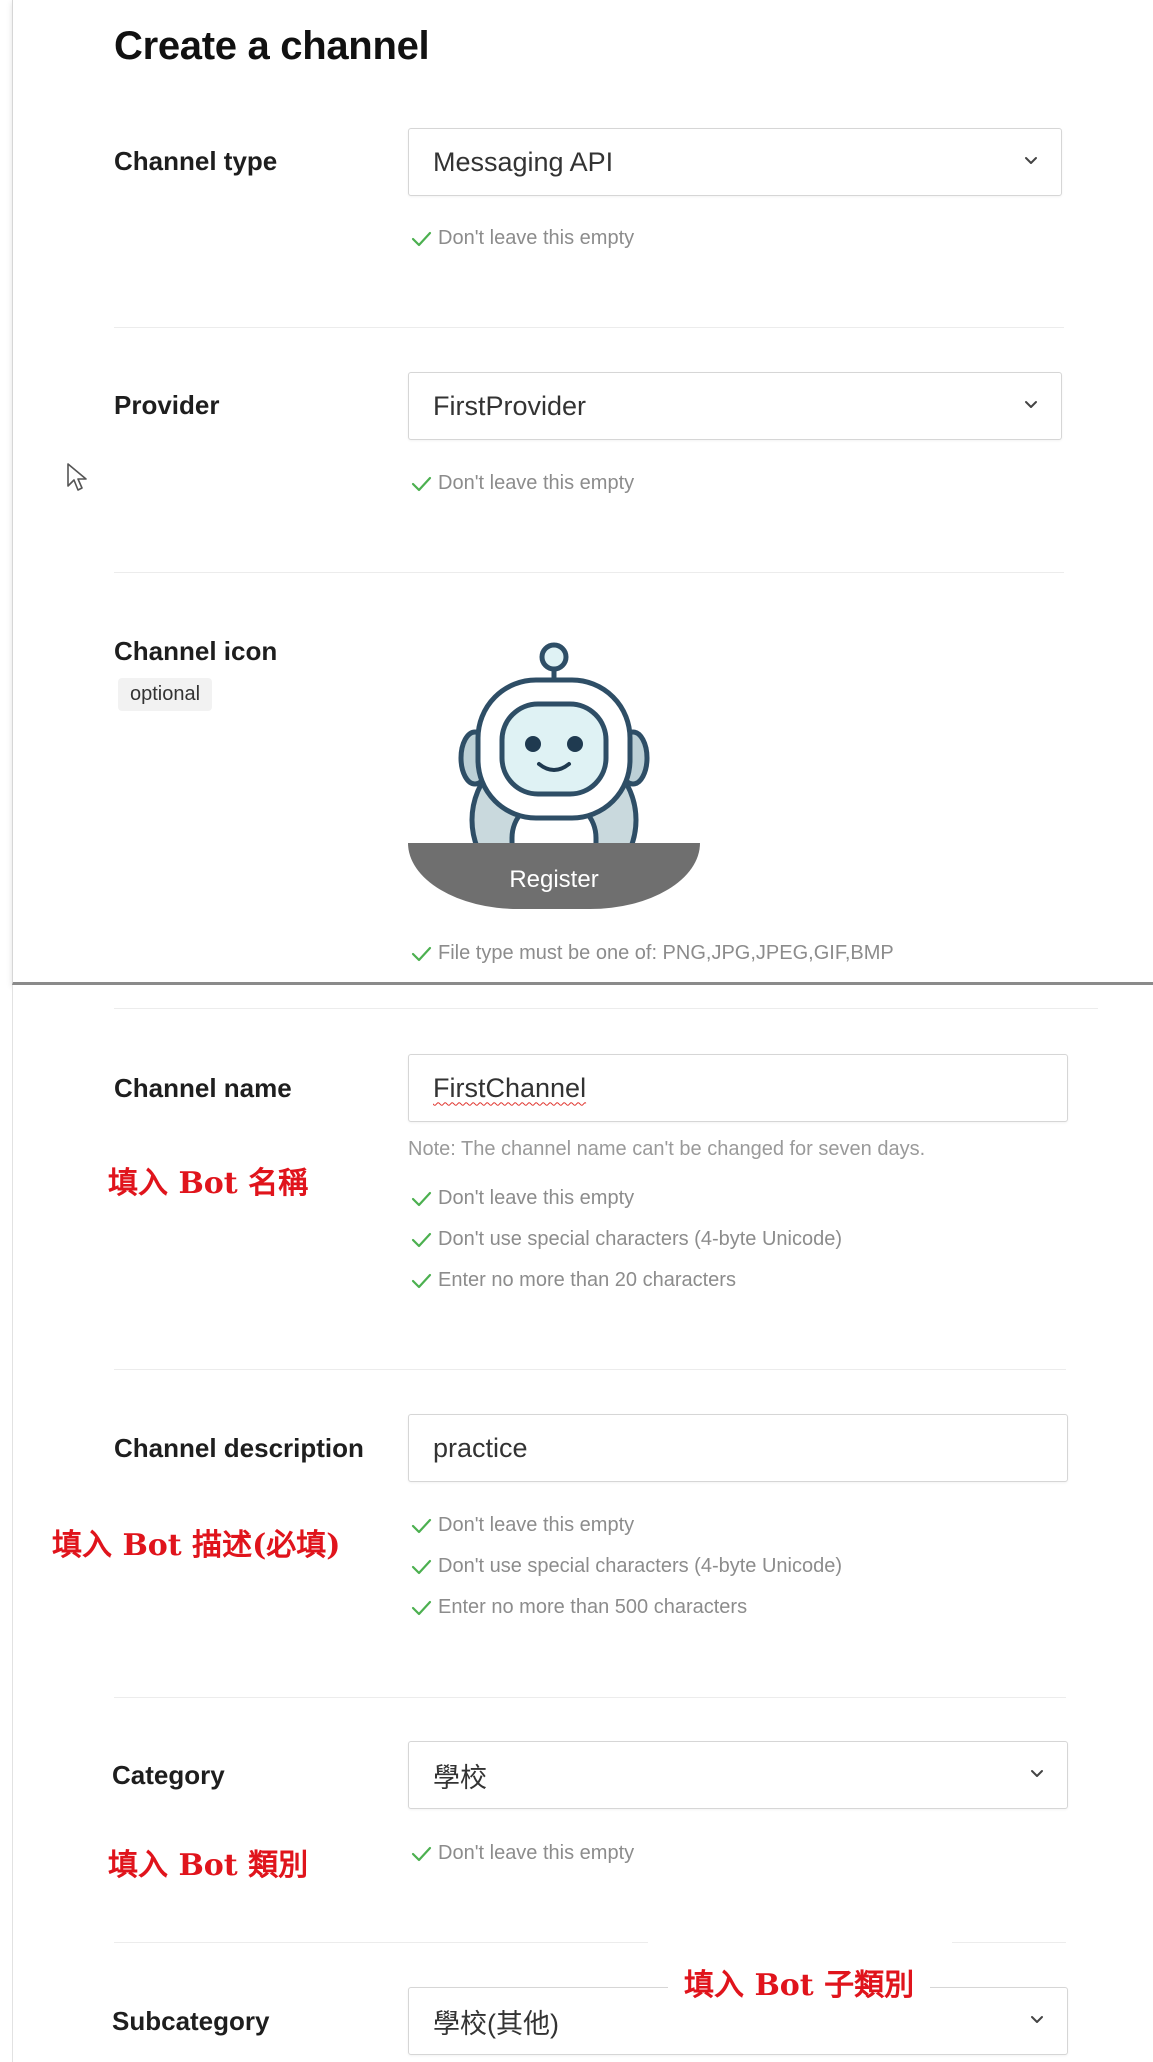 The width and height of the screenshot is (1153, 2062). Describe the element at coordinates (168, 1775) in the screenshot. I see `category-label: Category` at that location.